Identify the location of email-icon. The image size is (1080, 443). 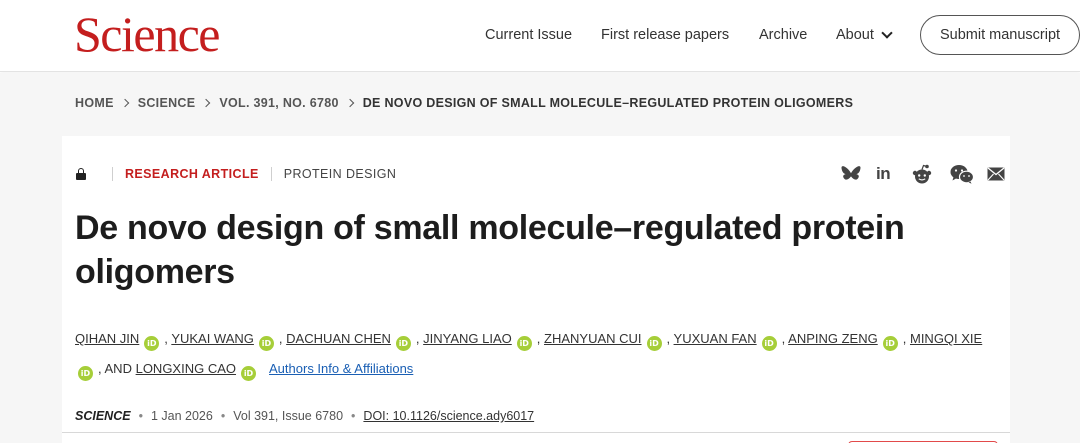
(996, 174).